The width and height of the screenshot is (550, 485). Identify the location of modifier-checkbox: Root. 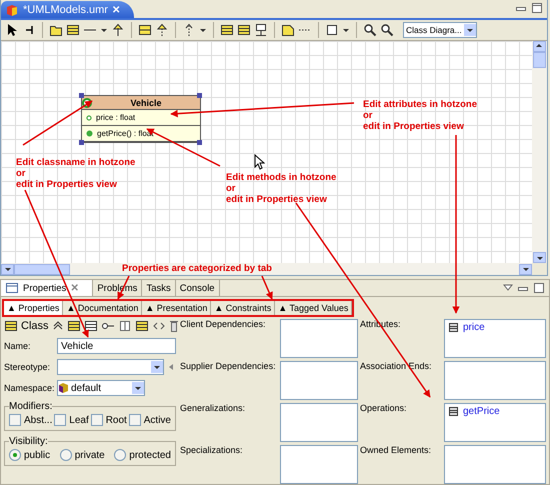
(108, 420).